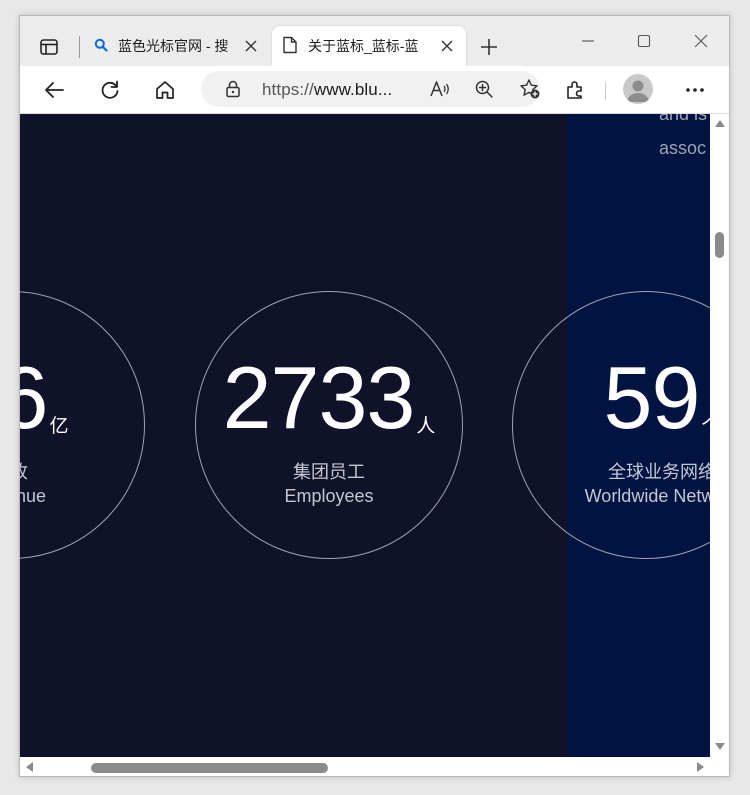 Image resolution: width=750 pixels, height=795 pixels. What do you see at coordinates (329, 472) in the screenshot?
I see `stat-label-cn: 集团员工` at bounding box center [329, 472].